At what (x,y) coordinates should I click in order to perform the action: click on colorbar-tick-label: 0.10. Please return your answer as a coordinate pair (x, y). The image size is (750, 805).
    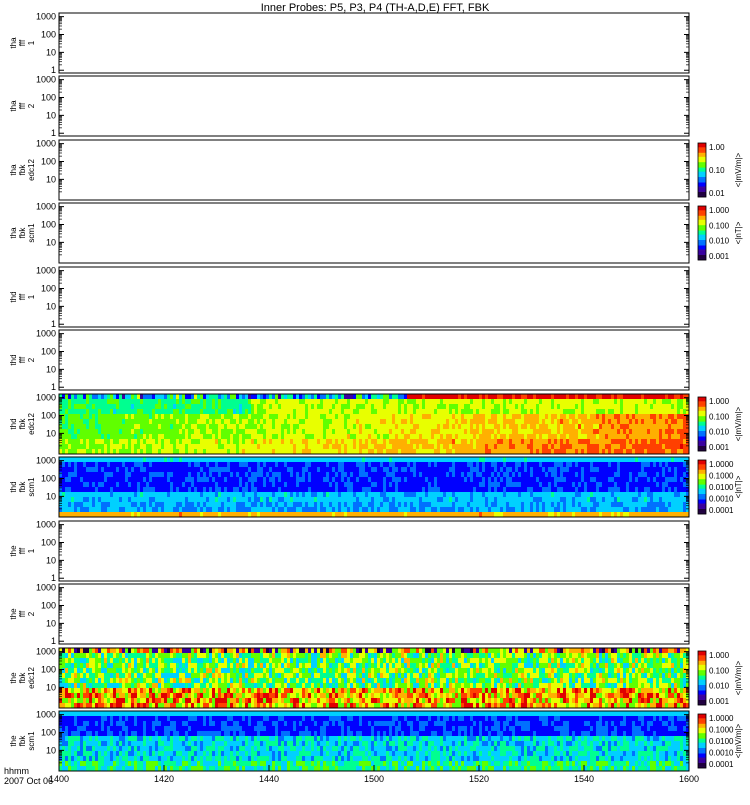
    Looking at the image, I should click on (717, 170).